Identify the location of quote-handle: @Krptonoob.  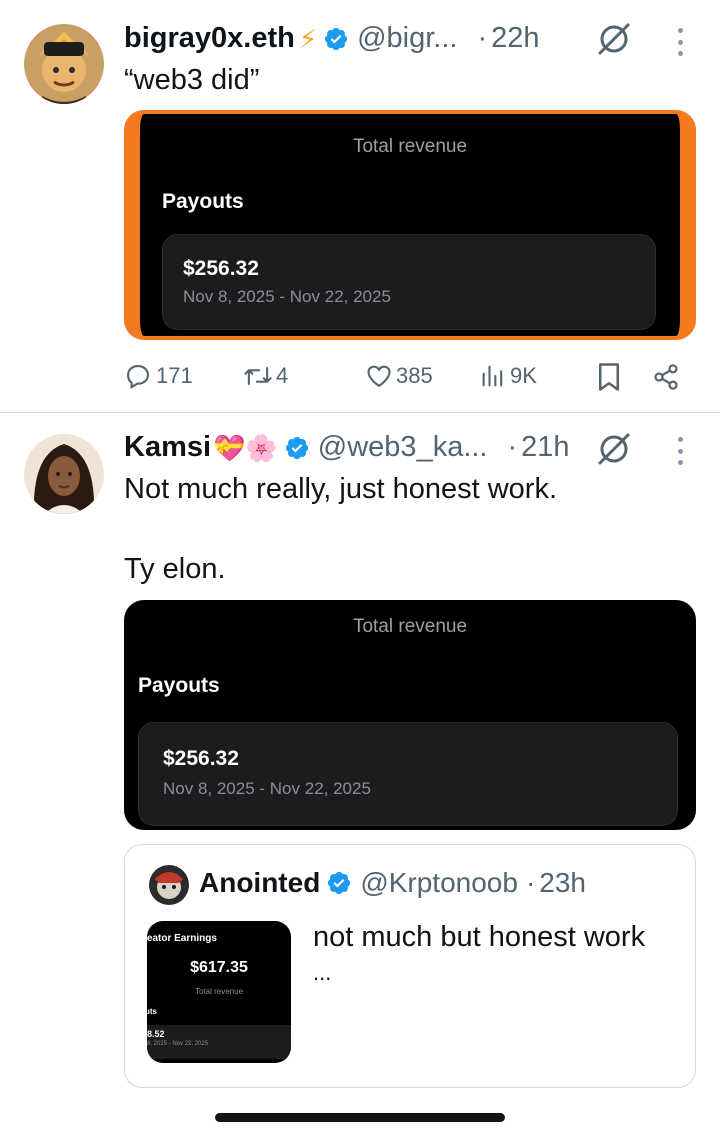
(439, 883).